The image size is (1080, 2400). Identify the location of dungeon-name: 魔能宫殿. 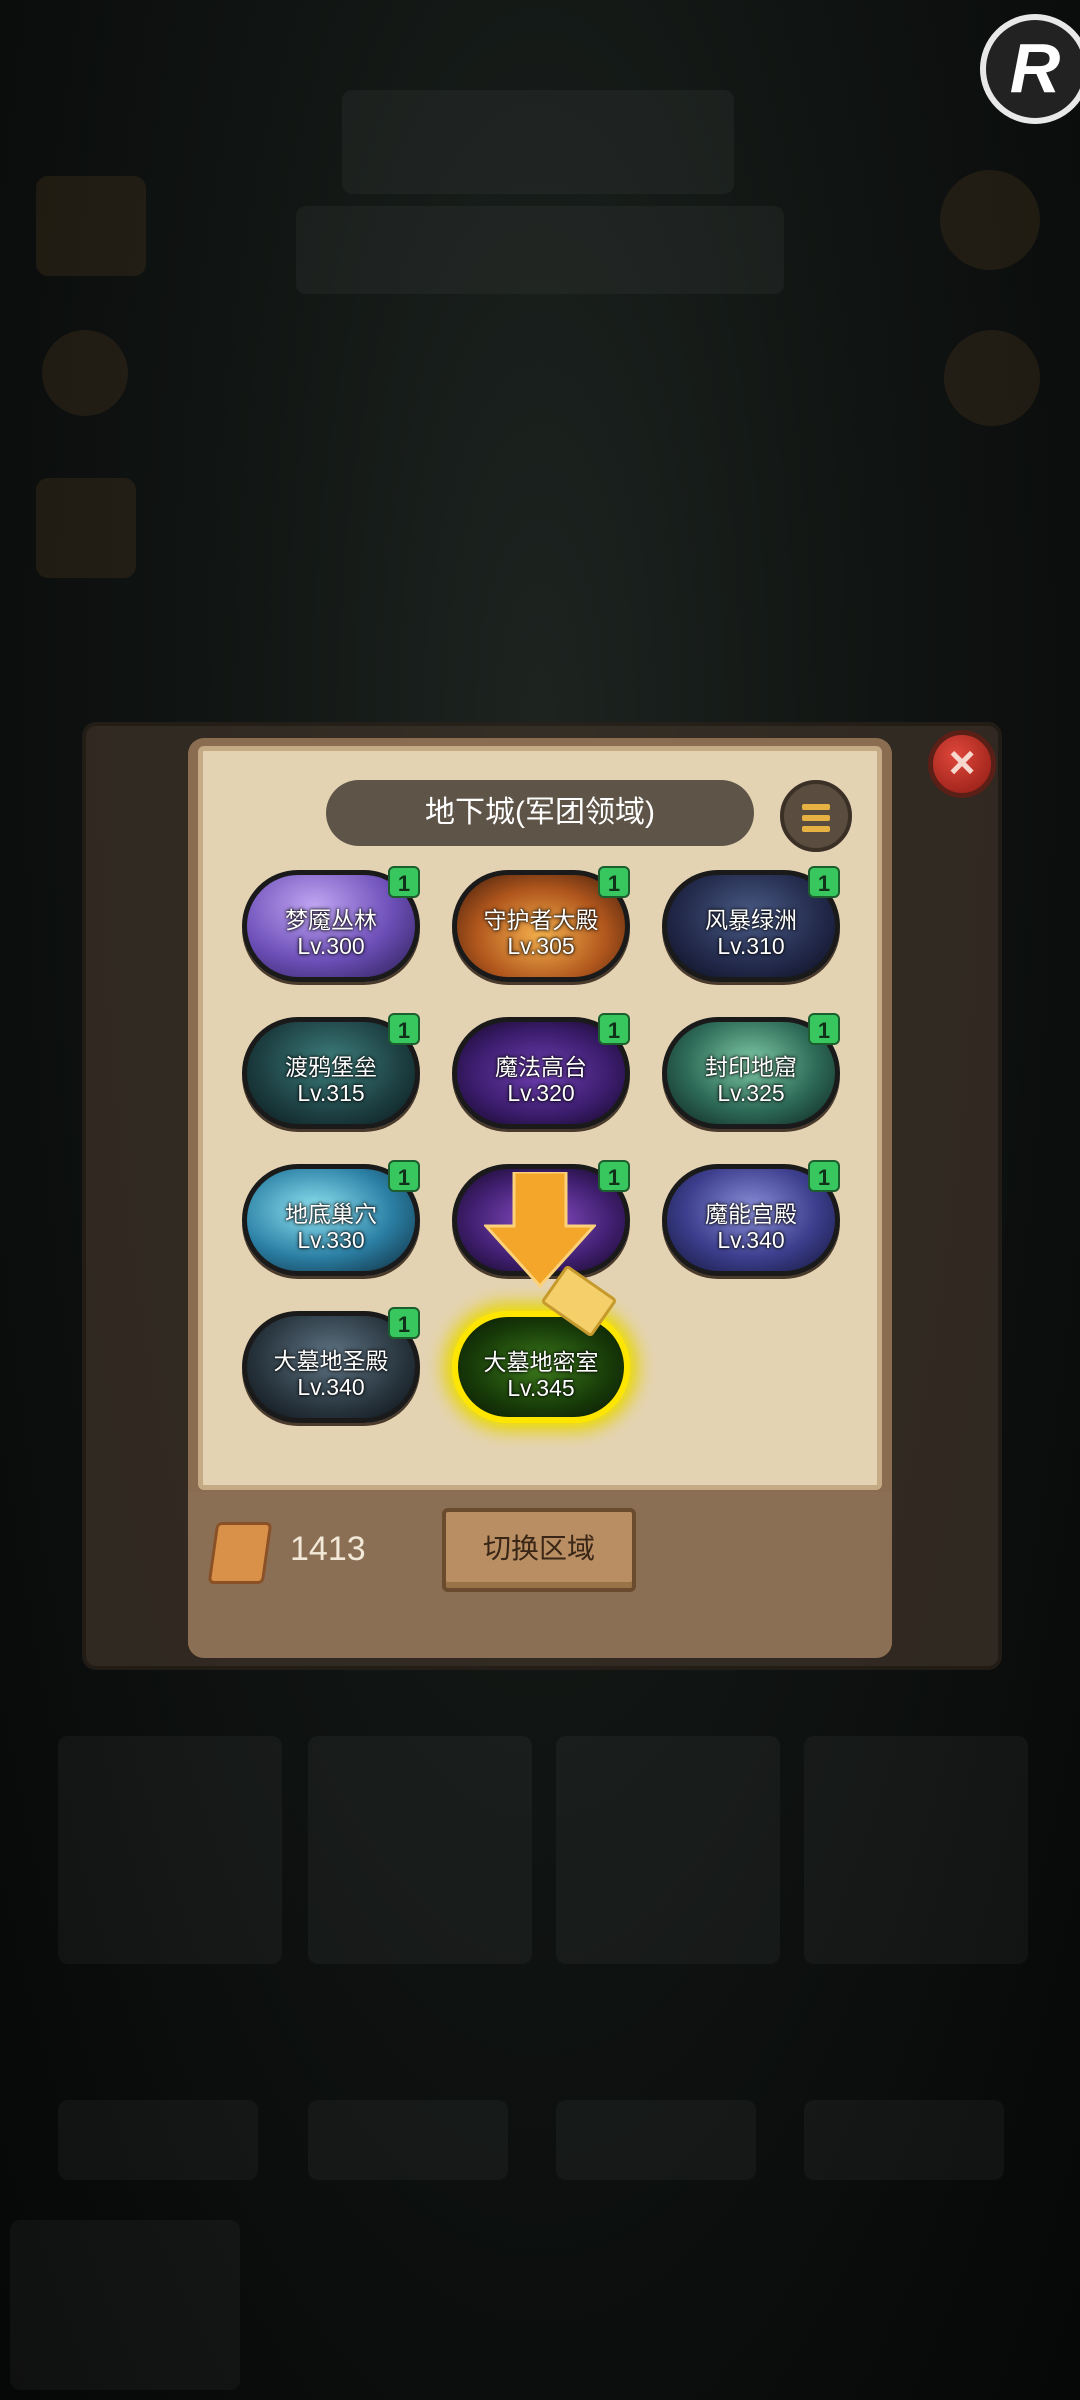
(751, 1214).